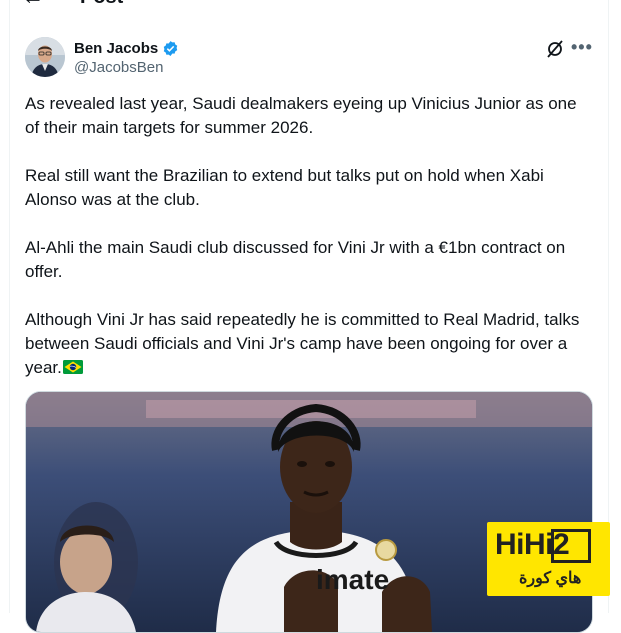  I want to click on watermark-brand: HiHi2, so click(532, 544).